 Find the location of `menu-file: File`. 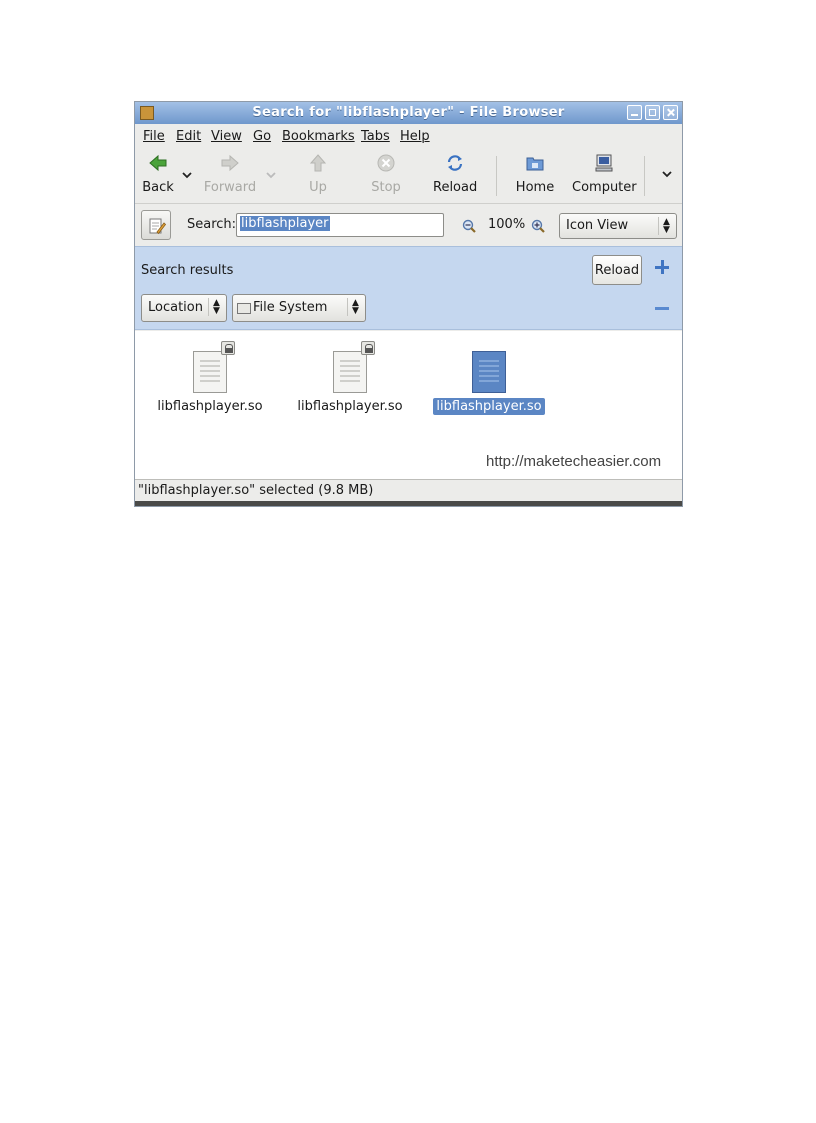

menu-file: File is located at coordinates (154, 136).